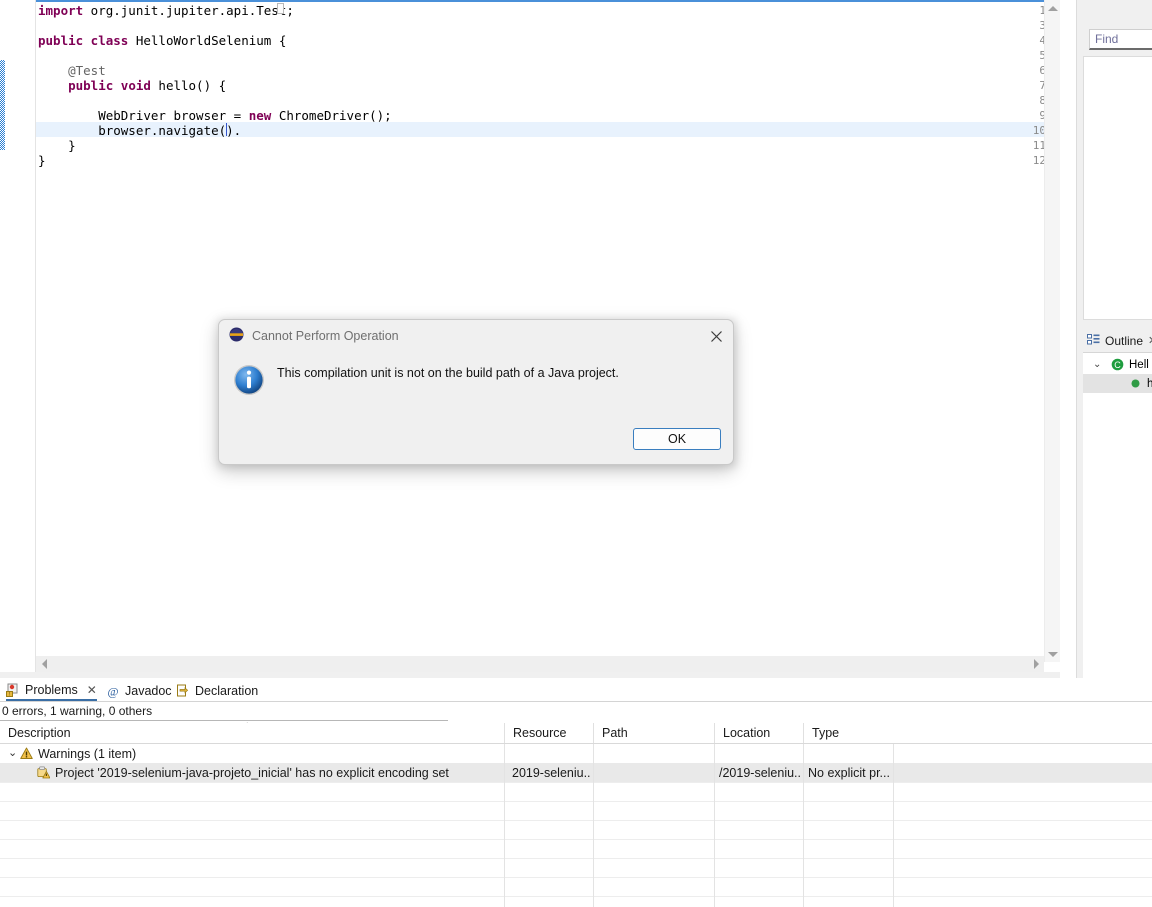  I want to click on import-marker-icon, so click(280, 8).